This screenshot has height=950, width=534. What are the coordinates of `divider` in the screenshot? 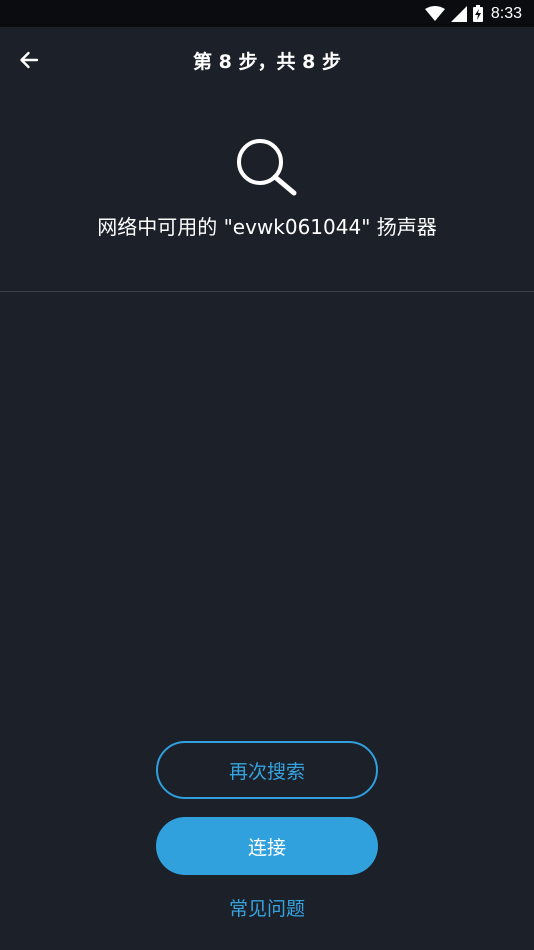 It's located at (267, 291).